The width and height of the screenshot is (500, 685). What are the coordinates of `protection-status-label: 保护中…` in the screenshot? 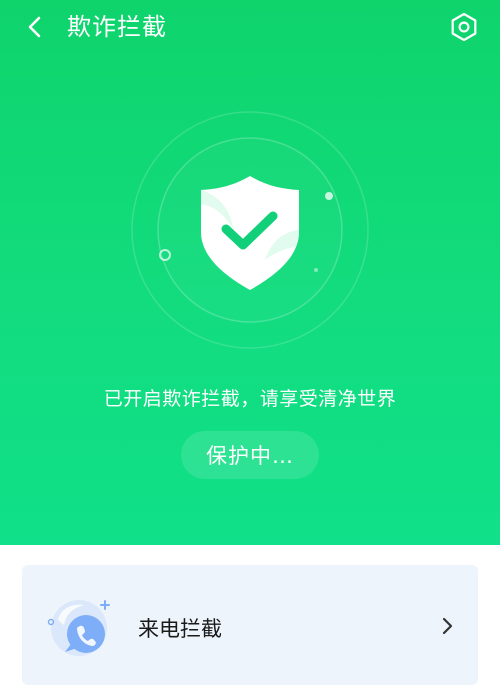 It's located at (250, 456).